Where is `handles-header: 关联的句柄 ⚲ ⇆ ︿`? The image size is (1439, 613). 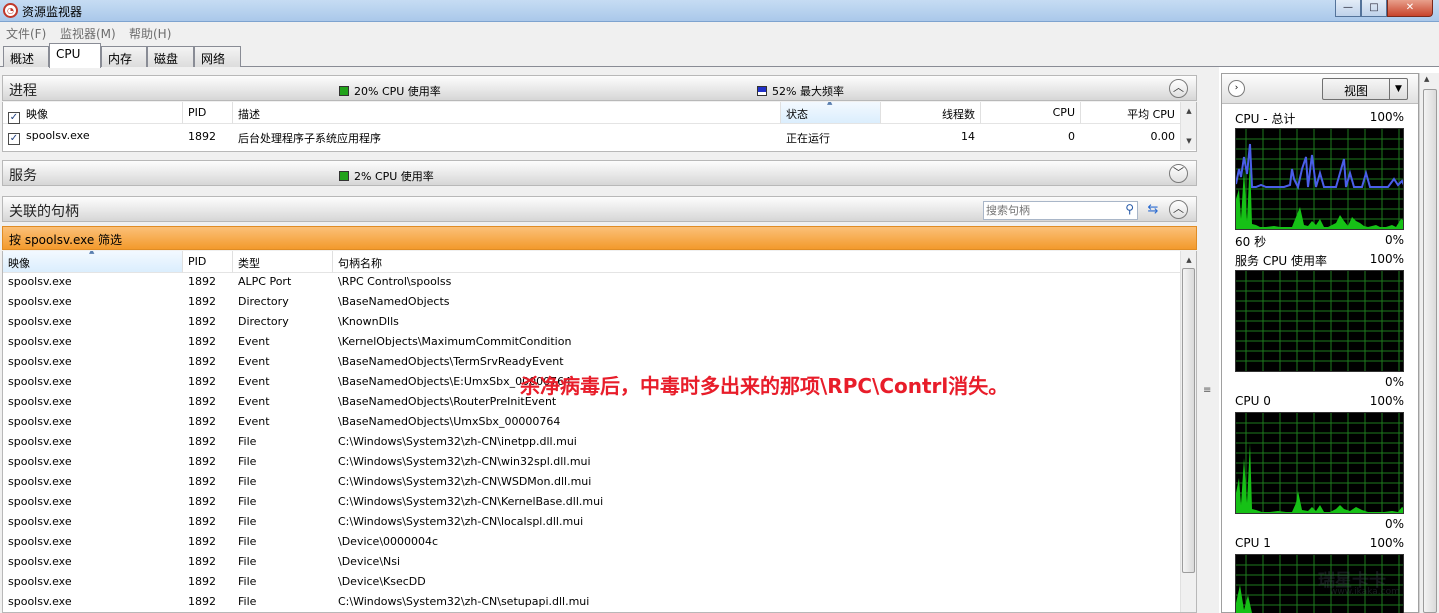
handles-header: 关联的句柄 ⚲ ⇆ ︿ is located at coordinates (599, 209).